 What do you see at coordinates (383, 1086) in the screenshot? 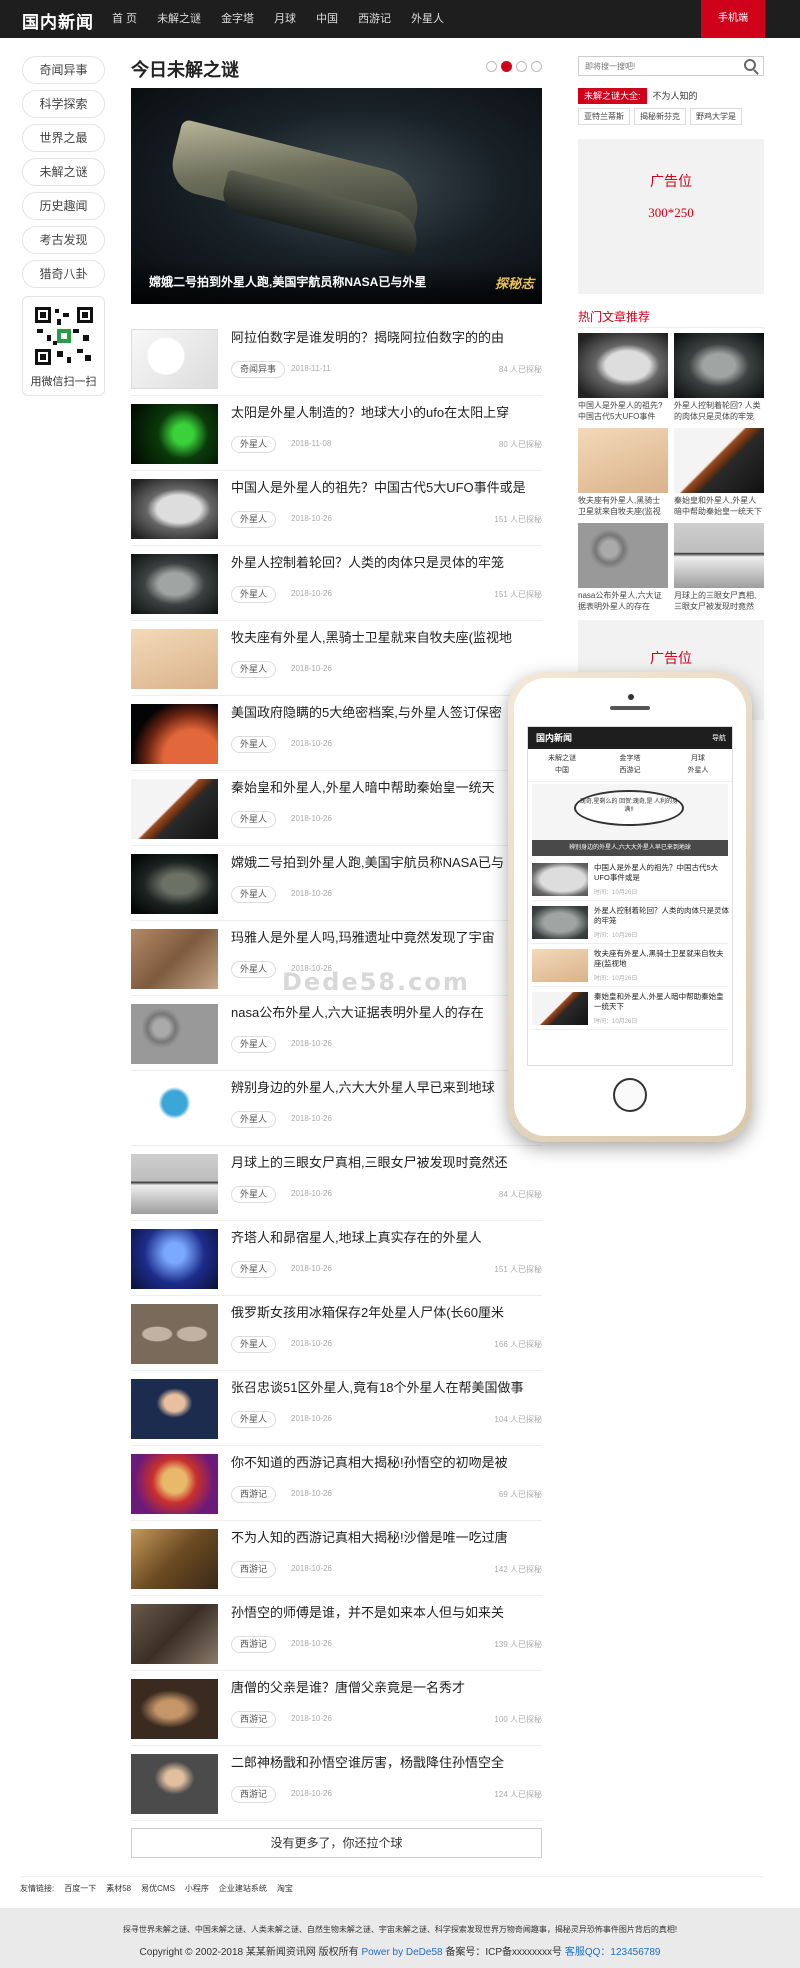
I see `article-title: 辨别身边的外星人,六大大外星人早已来到地球` at bounding box center [383, 1086].